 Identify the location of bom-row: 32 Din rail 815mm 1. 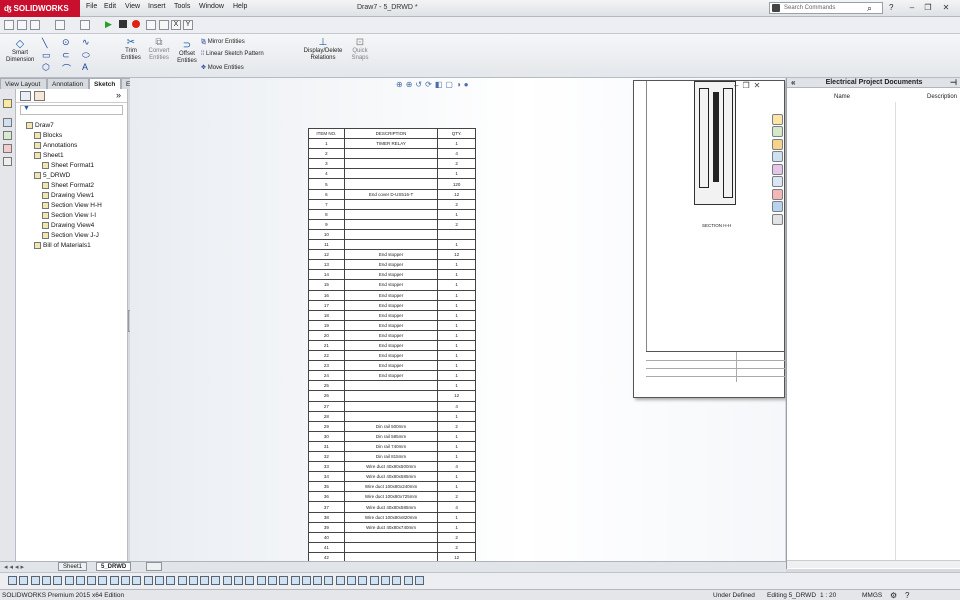
(392, 456).